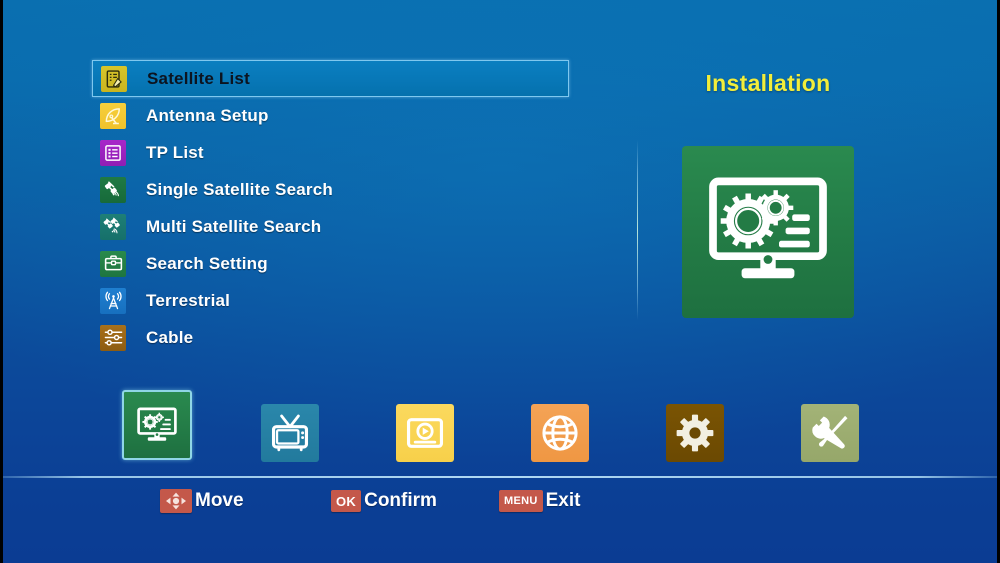 Image resolution: width=1000 pixels, height=563 pixels. Describe the element at coordinates (113, 300) in the screenshot. I see `antenna-tower-icon` at that location.